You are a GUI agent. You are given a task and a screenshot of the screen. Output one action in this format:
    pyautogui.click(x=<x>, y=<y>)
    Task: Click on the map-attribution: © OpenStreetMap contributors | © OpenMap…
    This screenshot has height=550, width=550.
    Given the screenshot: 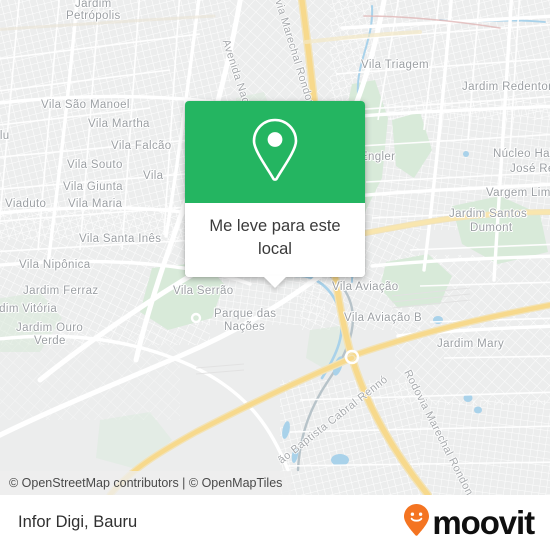 What is the action you would take?
    pyautogui.click(x=146, y=483)
    